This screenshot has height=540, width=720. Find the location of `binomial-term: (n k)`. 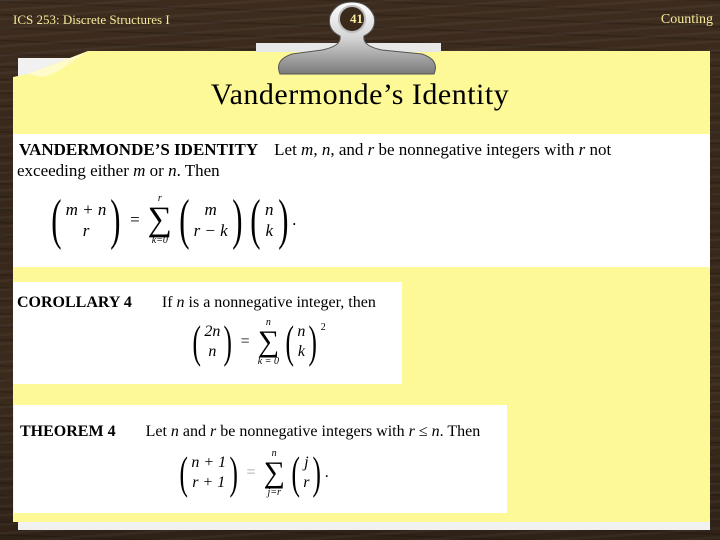

binomial-term: (n k) is located at coordinates (301, 342).